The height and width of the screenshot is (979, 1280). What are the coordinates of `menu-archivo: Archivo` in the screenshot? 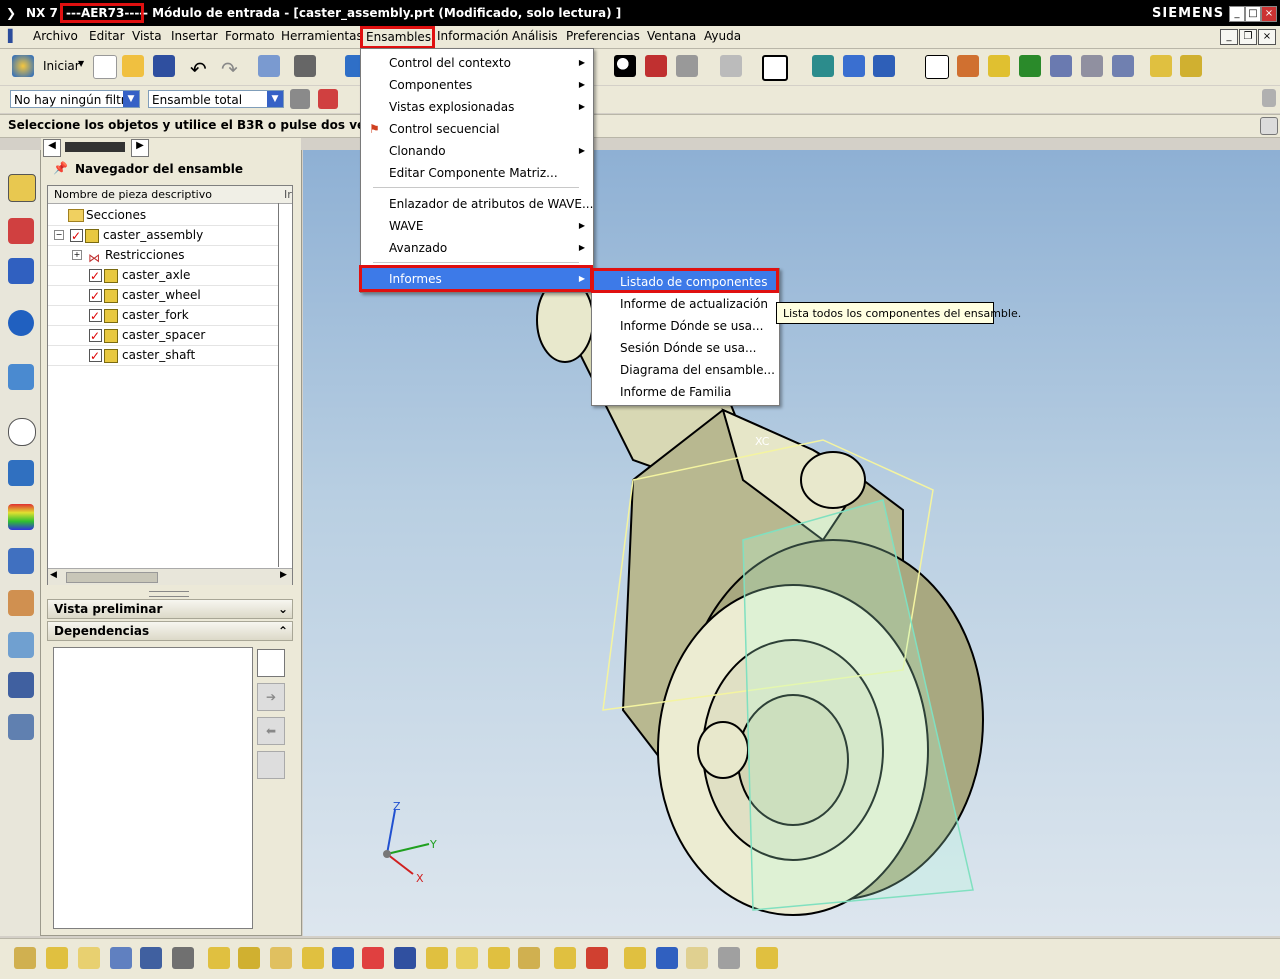 It's located at (55, 36).